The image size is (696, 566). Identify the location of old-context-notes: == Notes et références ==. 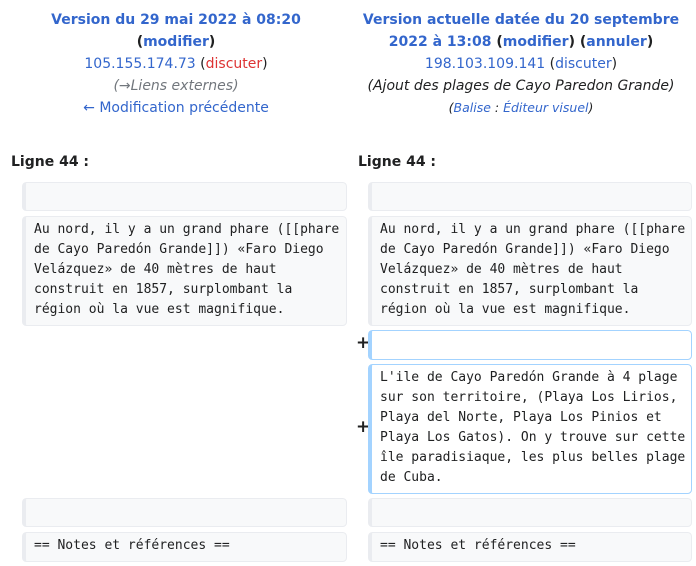
(184, 547).